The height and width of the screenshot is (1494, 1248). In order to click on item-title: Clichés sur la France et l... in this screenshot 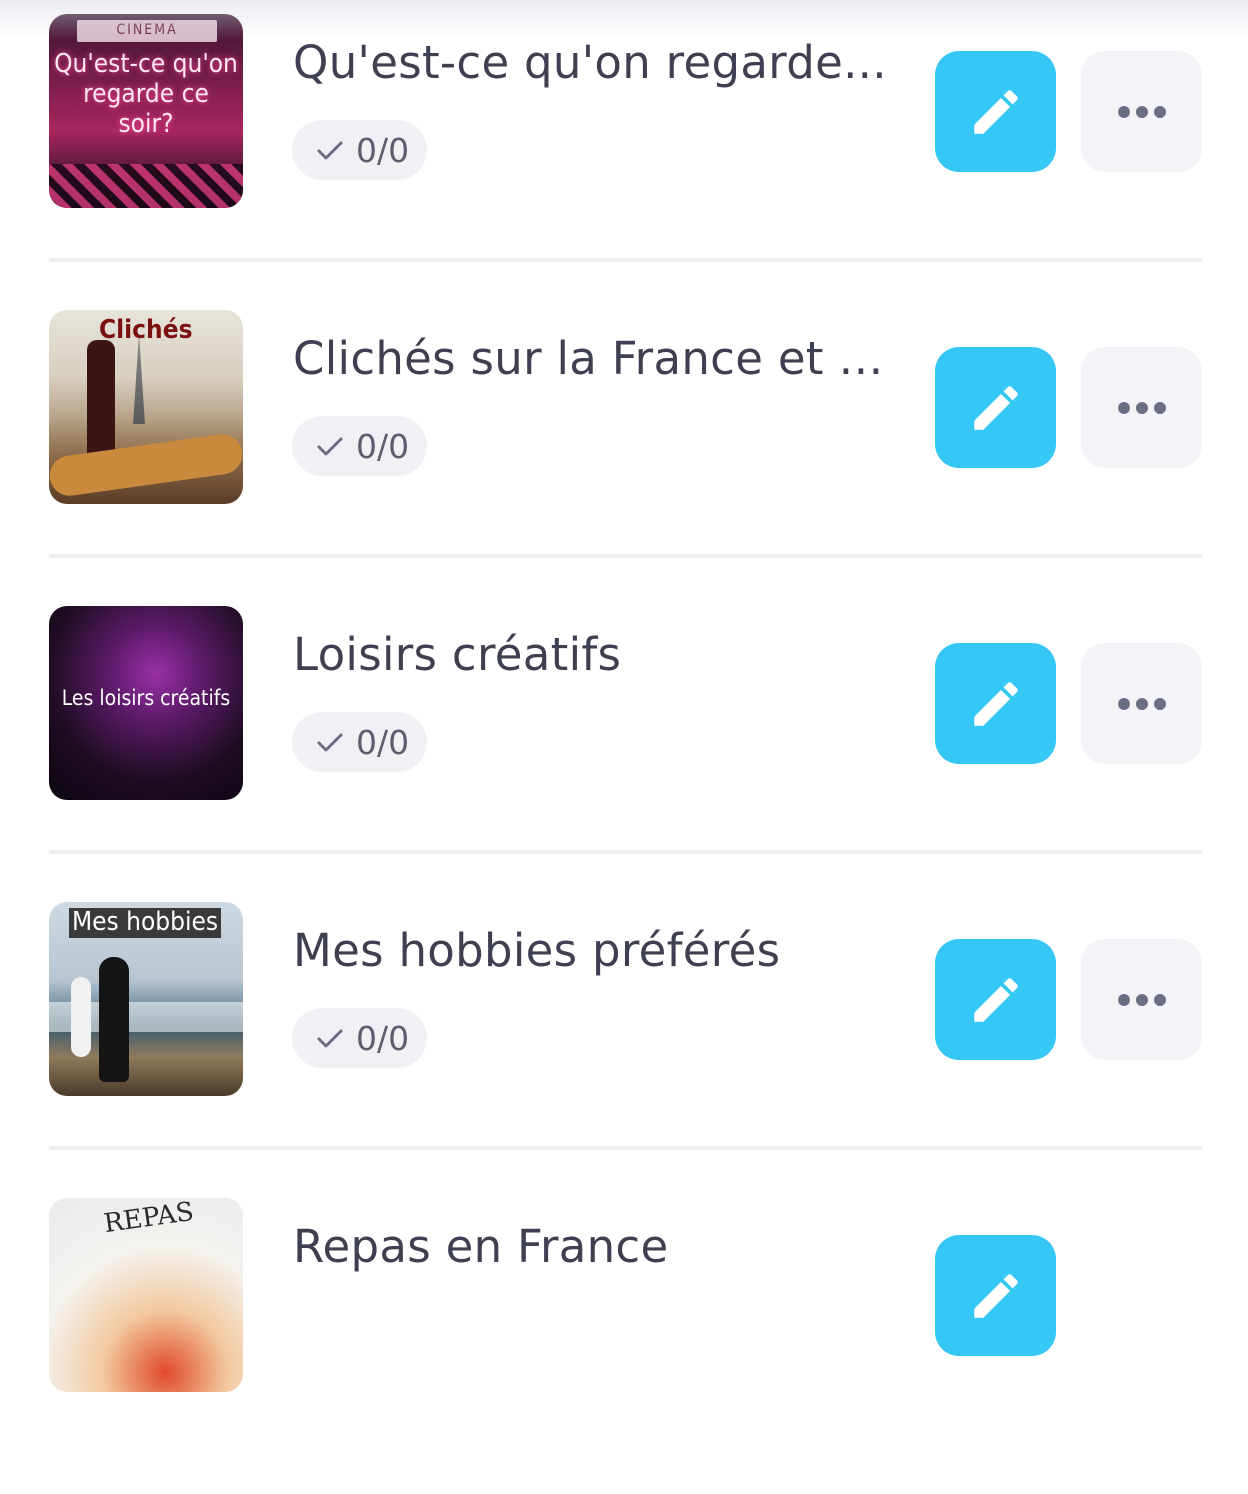, I will do `click(593, 358)`.